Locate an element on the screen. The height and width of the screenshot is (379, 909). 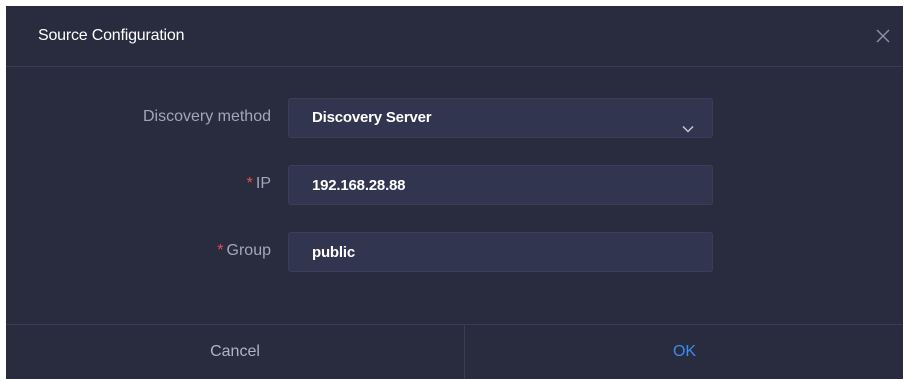
discovery-method-label: Discovery method is located at coordinates (206, 116).